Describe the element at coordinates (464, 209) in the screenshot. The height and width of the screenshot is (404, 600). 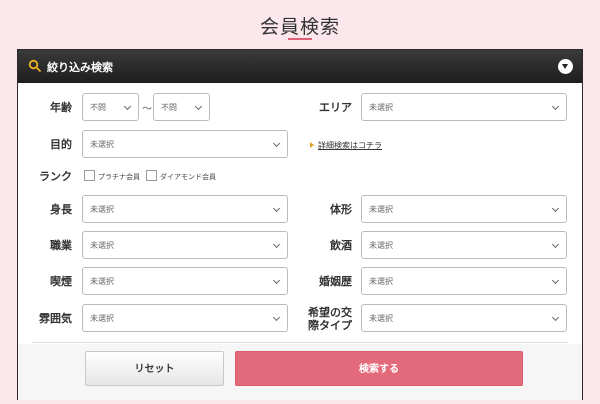
I see `body-type-select: 未選択` at that location.